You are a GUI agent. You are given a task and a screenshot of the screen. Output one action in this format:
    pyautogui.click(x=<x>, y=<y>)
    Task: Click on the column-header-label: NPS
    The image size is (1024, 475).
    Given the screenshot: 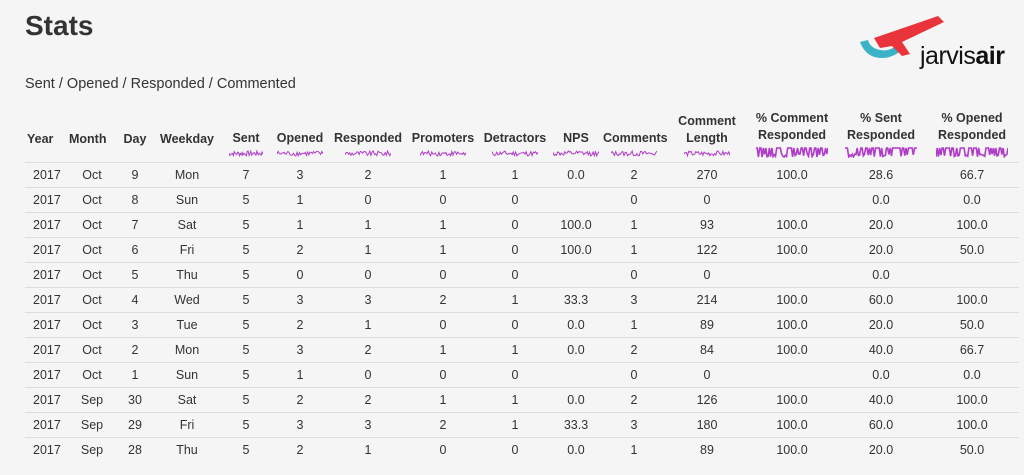 What is the action you would take?
    pyautogui.click(x=576, y=138)
    